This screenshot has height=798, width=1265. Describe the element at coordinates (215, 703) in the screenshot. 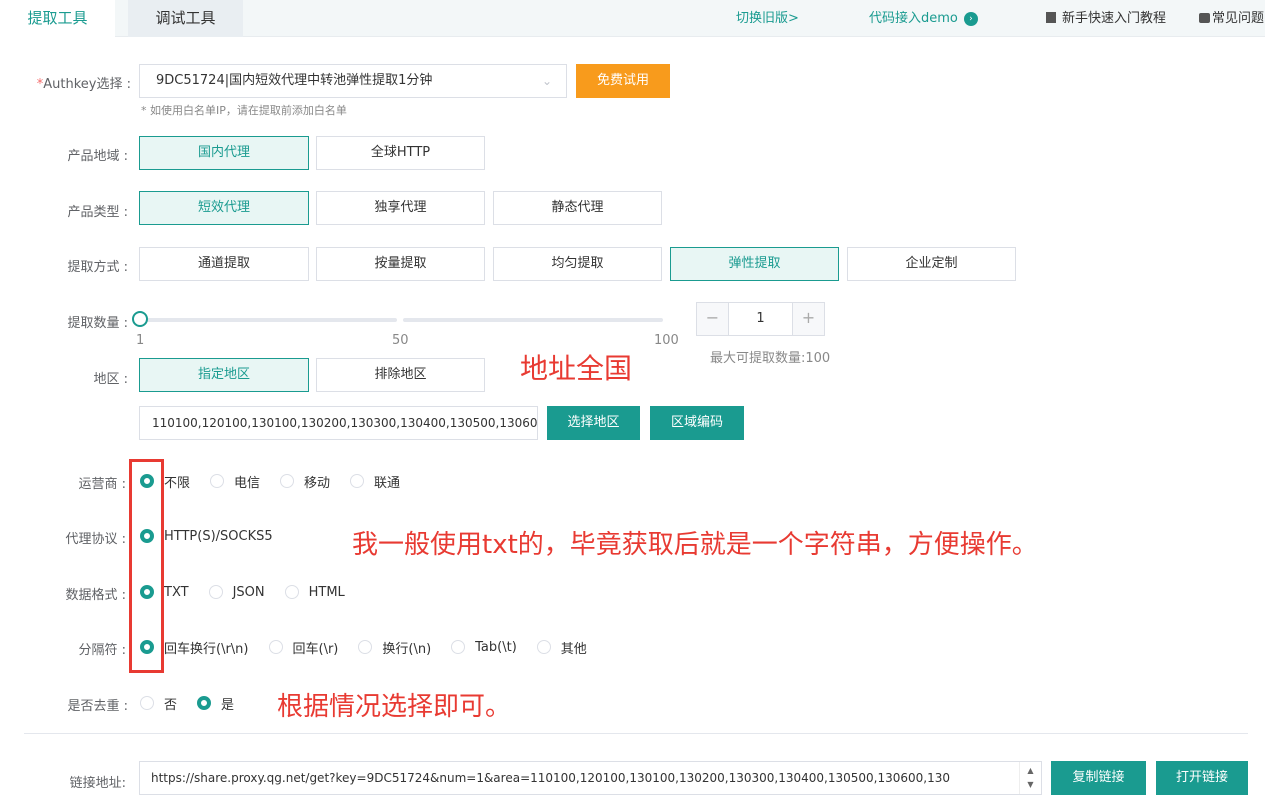

I see `radio-dedupe-yes: 是` at that location.